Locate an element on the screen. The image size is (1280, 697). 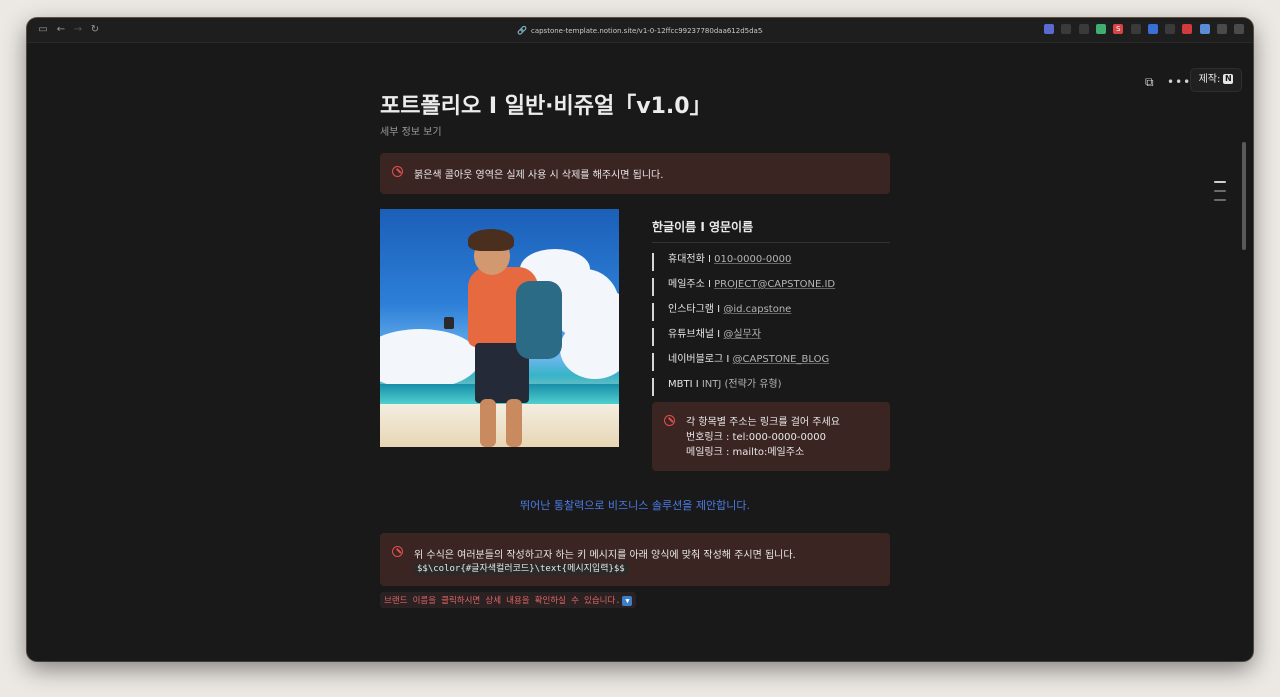
extension-4-icon is located at coordinates (1100, 29).